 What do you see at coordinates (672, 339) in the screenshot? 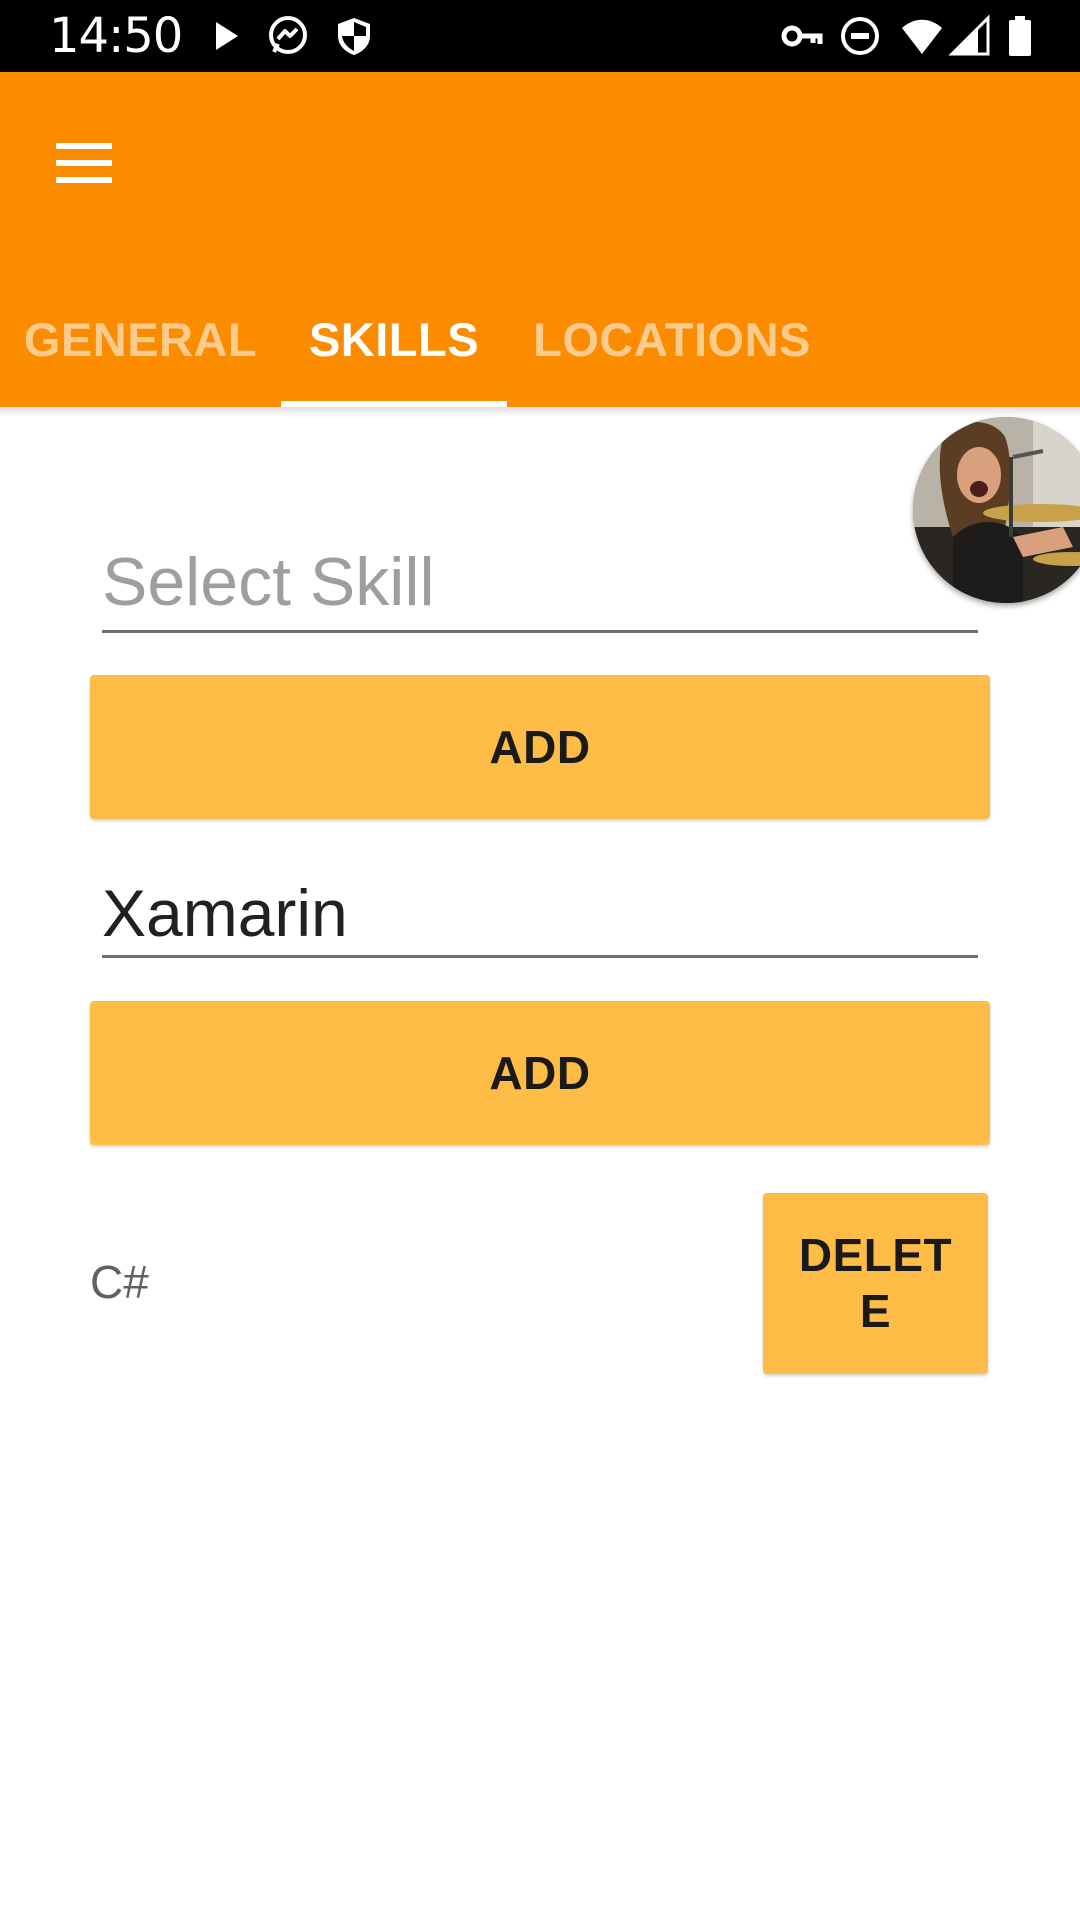
I see `tab-locations: LOCATIONS` at bounding box center [672, 339].